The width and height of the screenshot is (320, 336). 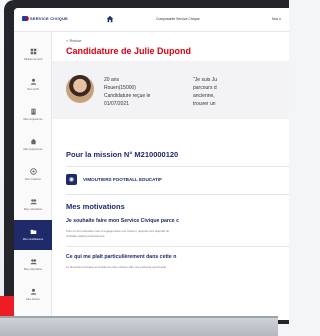 What do you see at coordinates (49, 18) in the screenshot?
I see `logo-text: SERVICE CIVIQUE` at bounding box center [49, 18].